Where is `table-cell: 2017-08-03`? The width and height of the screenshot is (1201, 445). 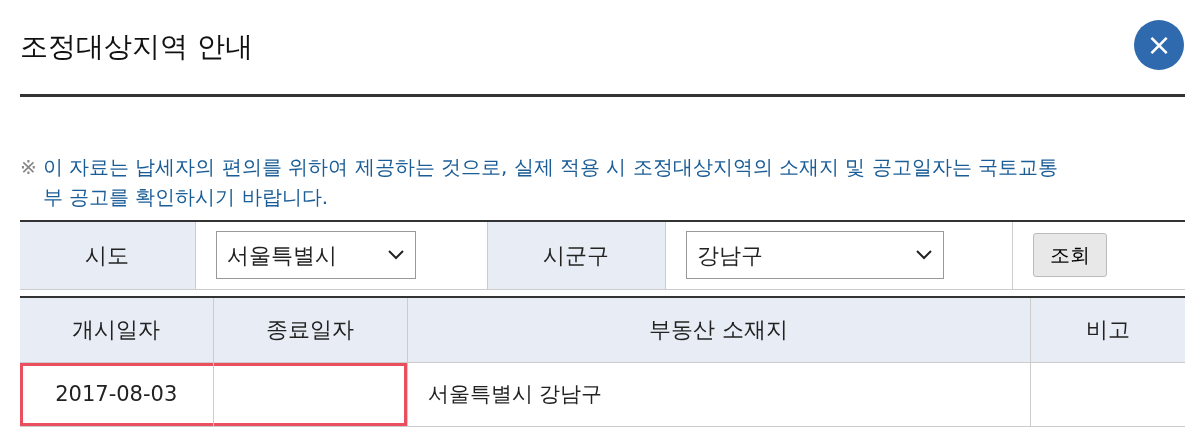 table-cell: 2017-08-03 is located at coordinates (116, 394).